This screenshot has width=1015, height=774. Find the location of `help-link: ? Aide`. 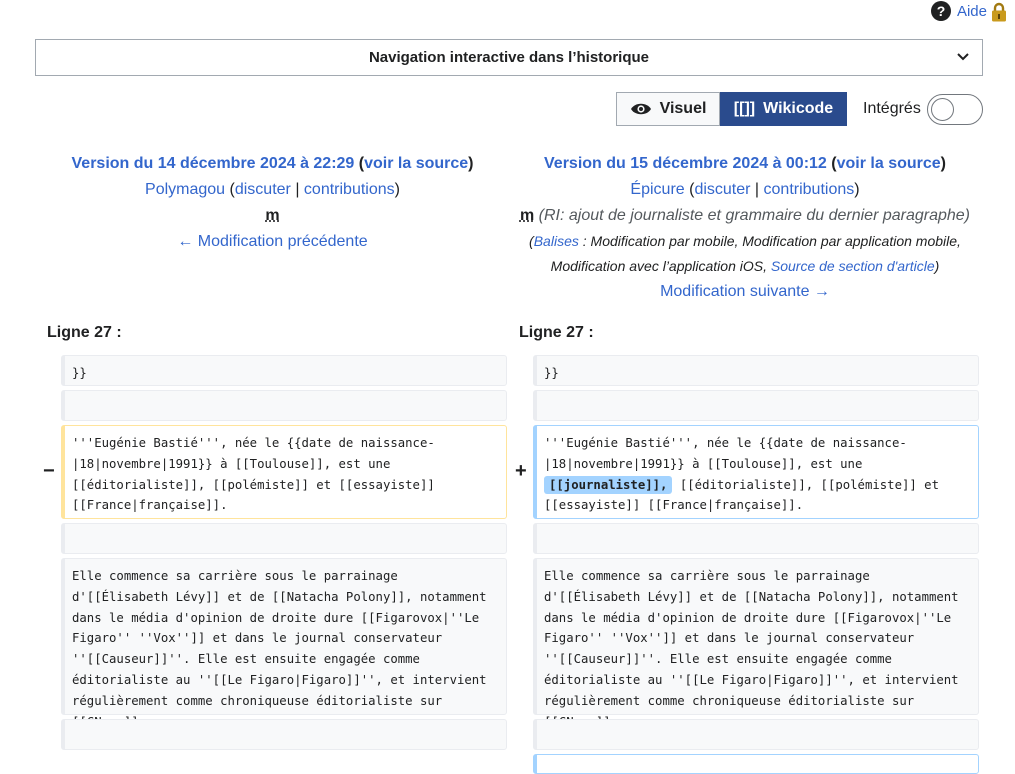

help-link: ? Aide is located at coordinates (958, 11).